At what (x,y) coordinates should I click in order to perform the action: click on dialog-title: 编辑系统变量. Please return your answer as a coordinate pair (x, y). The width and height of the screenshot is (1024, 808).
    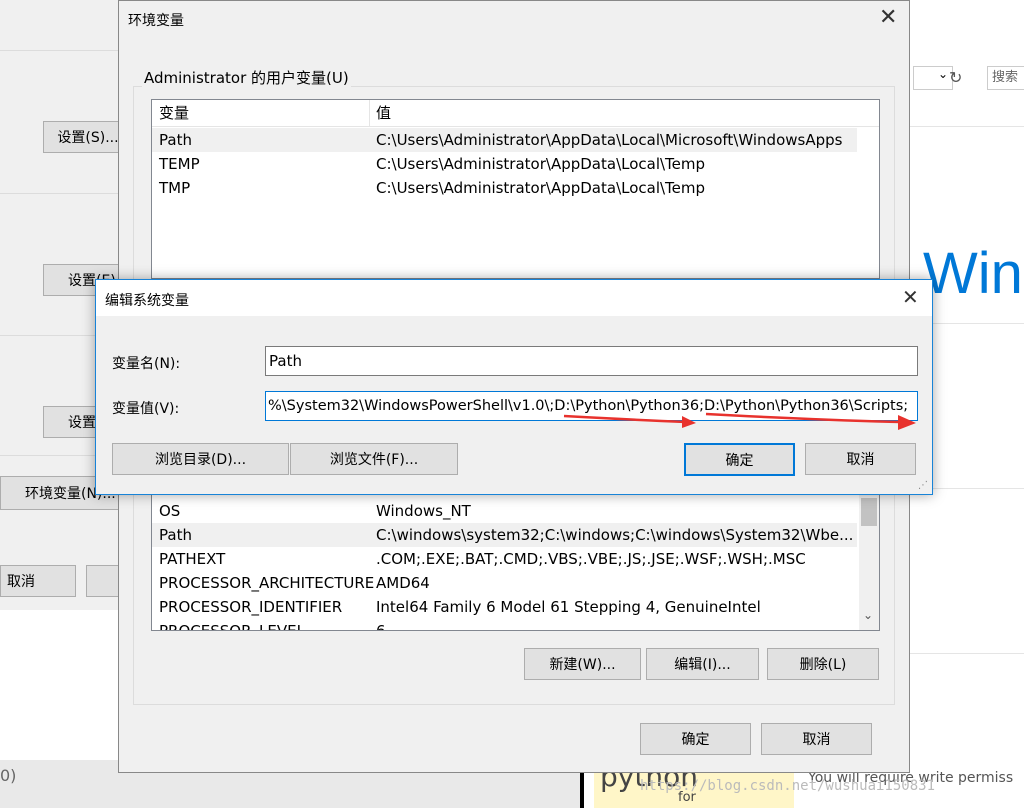
    Looking at the image, I should click on (147, 301).